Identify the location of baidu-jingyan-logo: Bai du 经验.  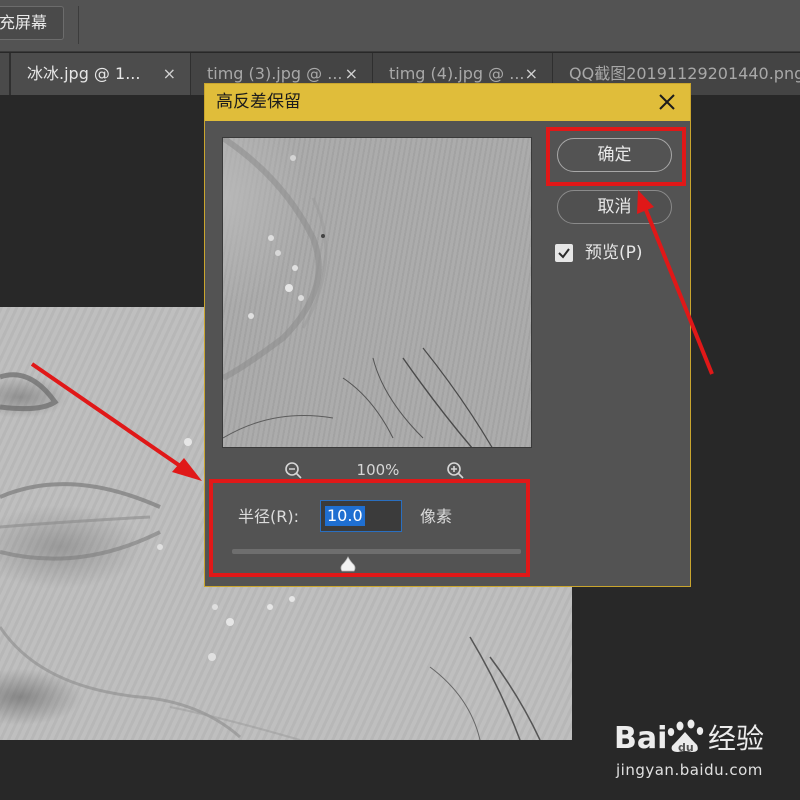
(689, 737).